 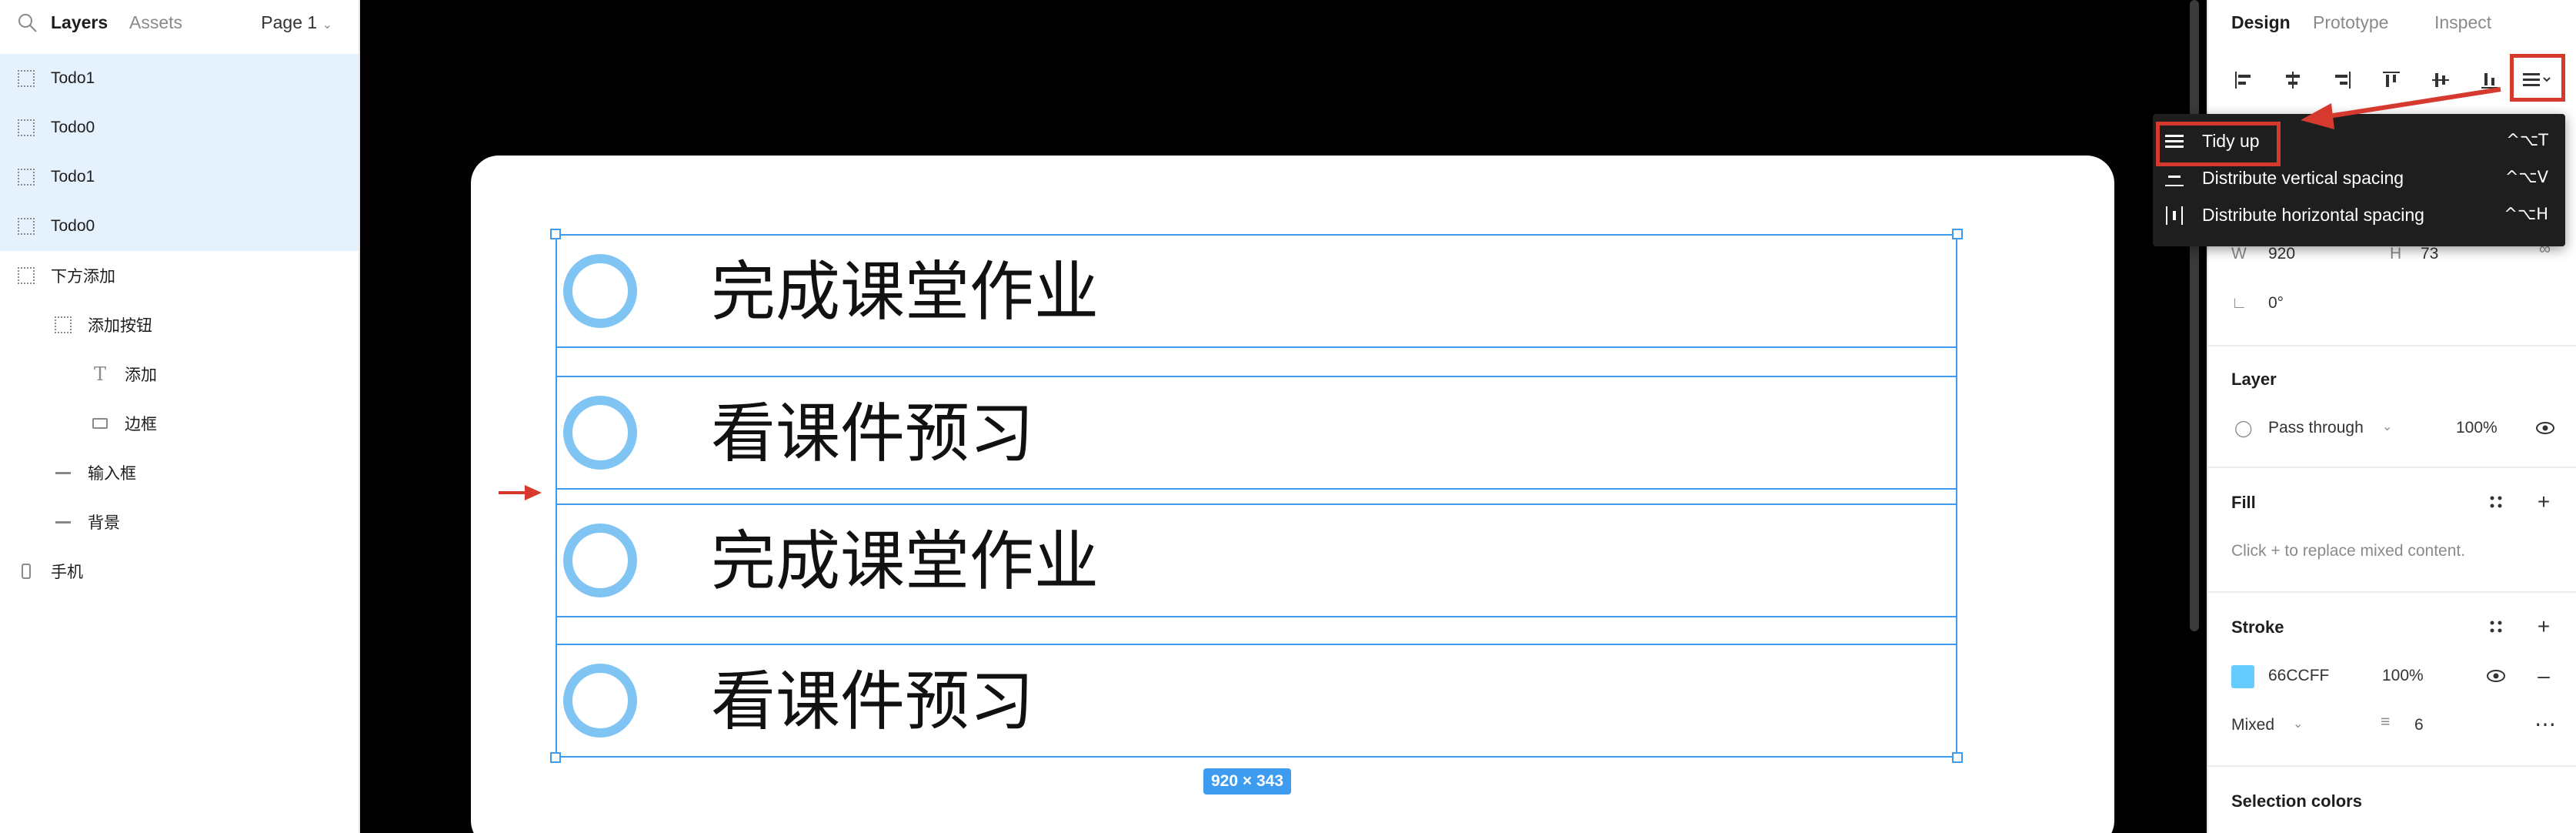 I want to click on blend-mode-icon: ◯, so click(x=2243, y=428).